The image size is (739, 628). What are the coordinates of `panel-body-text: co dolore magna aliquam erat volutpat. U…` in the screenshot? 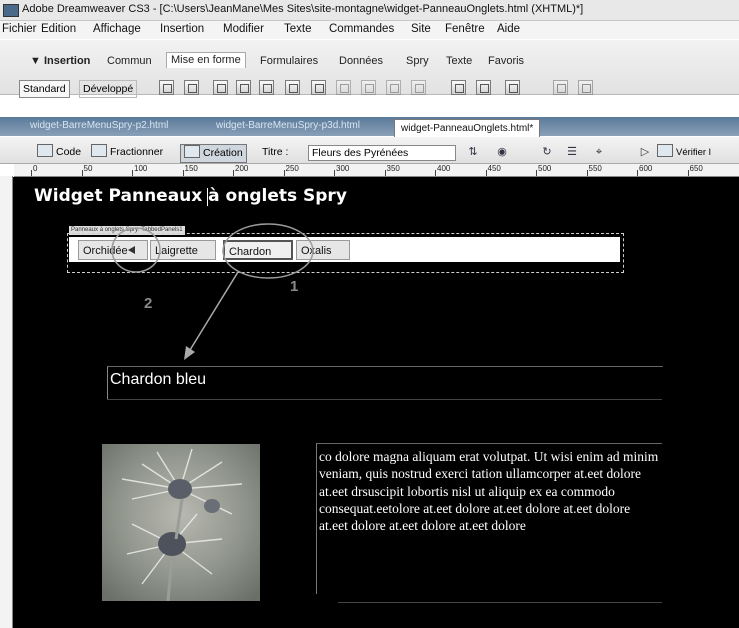 It's located at (489, 491).